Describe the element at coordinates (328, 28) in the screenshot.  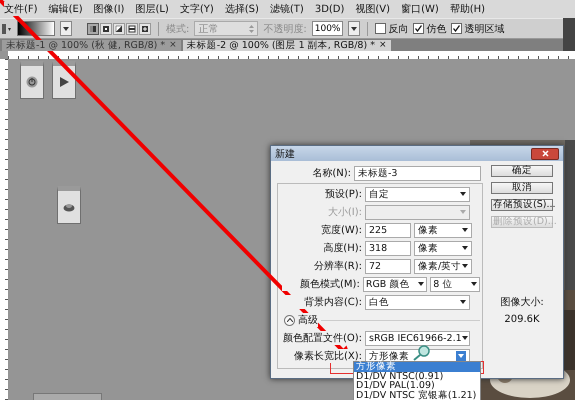
I see `opacity-field: 100%` at that location.